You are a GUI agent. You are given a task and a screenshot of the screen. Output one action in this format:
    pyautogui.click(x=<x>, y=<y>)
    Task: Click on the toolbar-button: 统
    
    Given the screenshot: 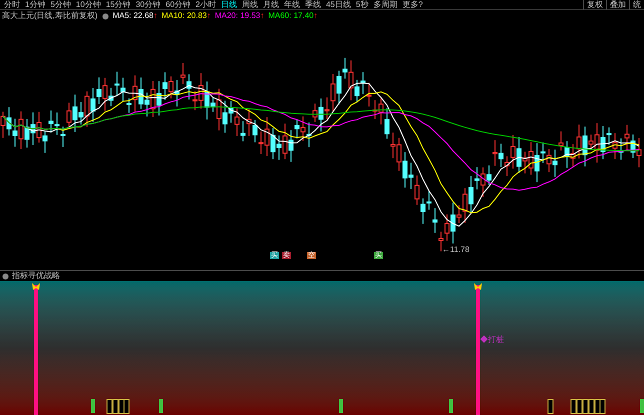 What is the action you would take?
    pyautogui.click(x=636, y=5)
    